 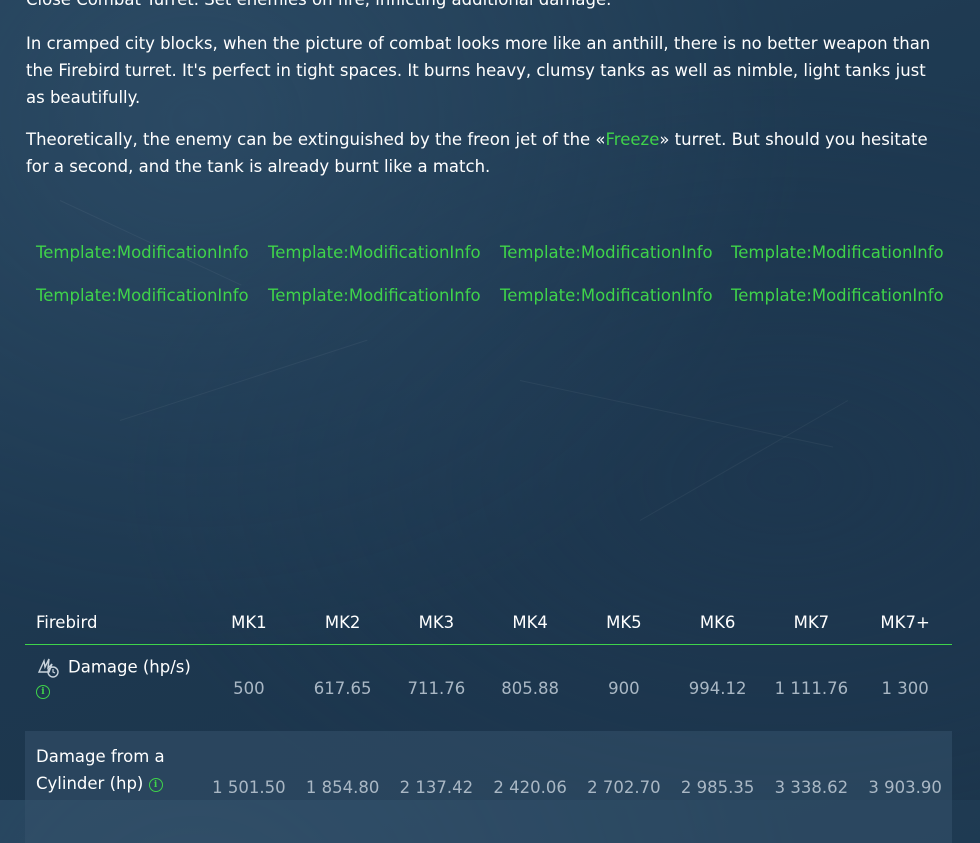 What do you see at coordinates (113, 688) in the screenshot?
I see `damage-label-cell: Damage (hp/s) i` at bounding box center [113, 688].